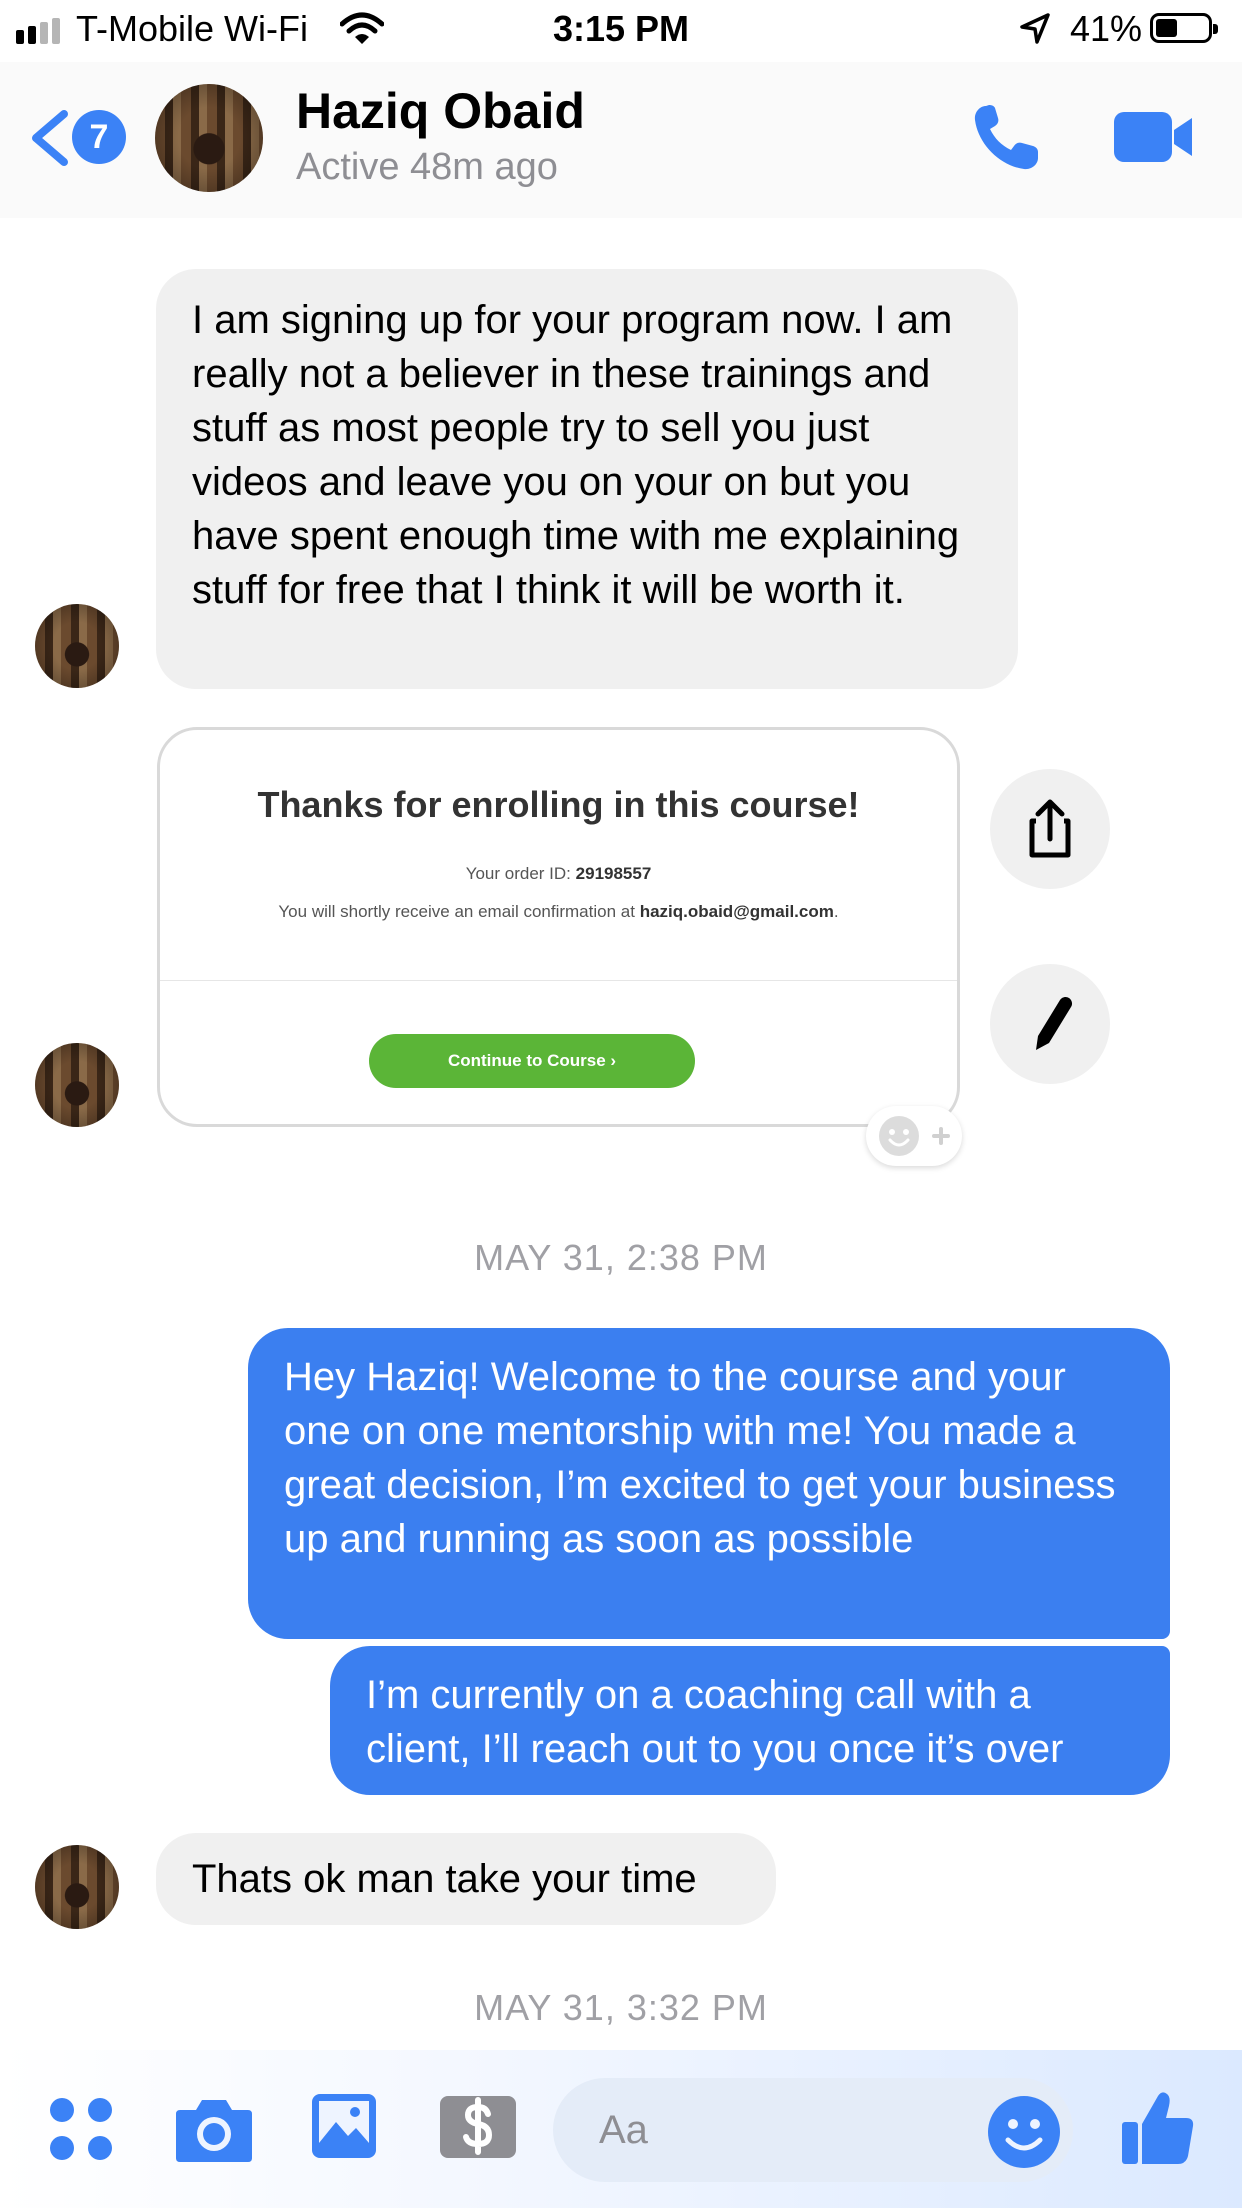 The width and height of the screenshot is (1242, 2208). What do you see at coordinates (427, 167) in the screenshot?
I see `contact-active-status: Active 48m ago` at bounding box center [427, 167].